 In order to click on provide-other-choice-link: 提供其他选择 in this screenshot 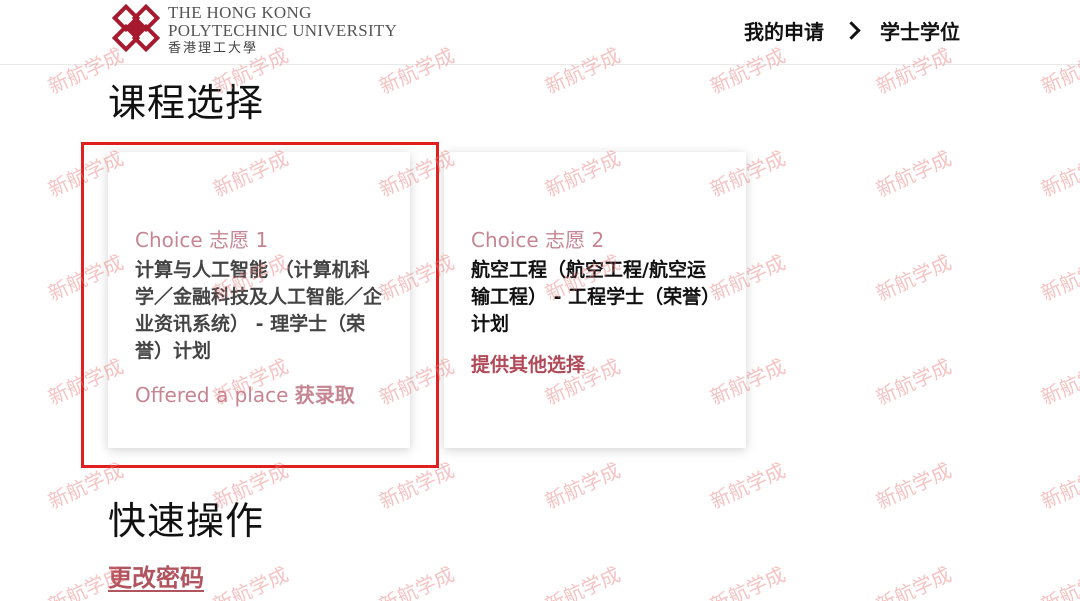, I will do `click(595, 363)`.